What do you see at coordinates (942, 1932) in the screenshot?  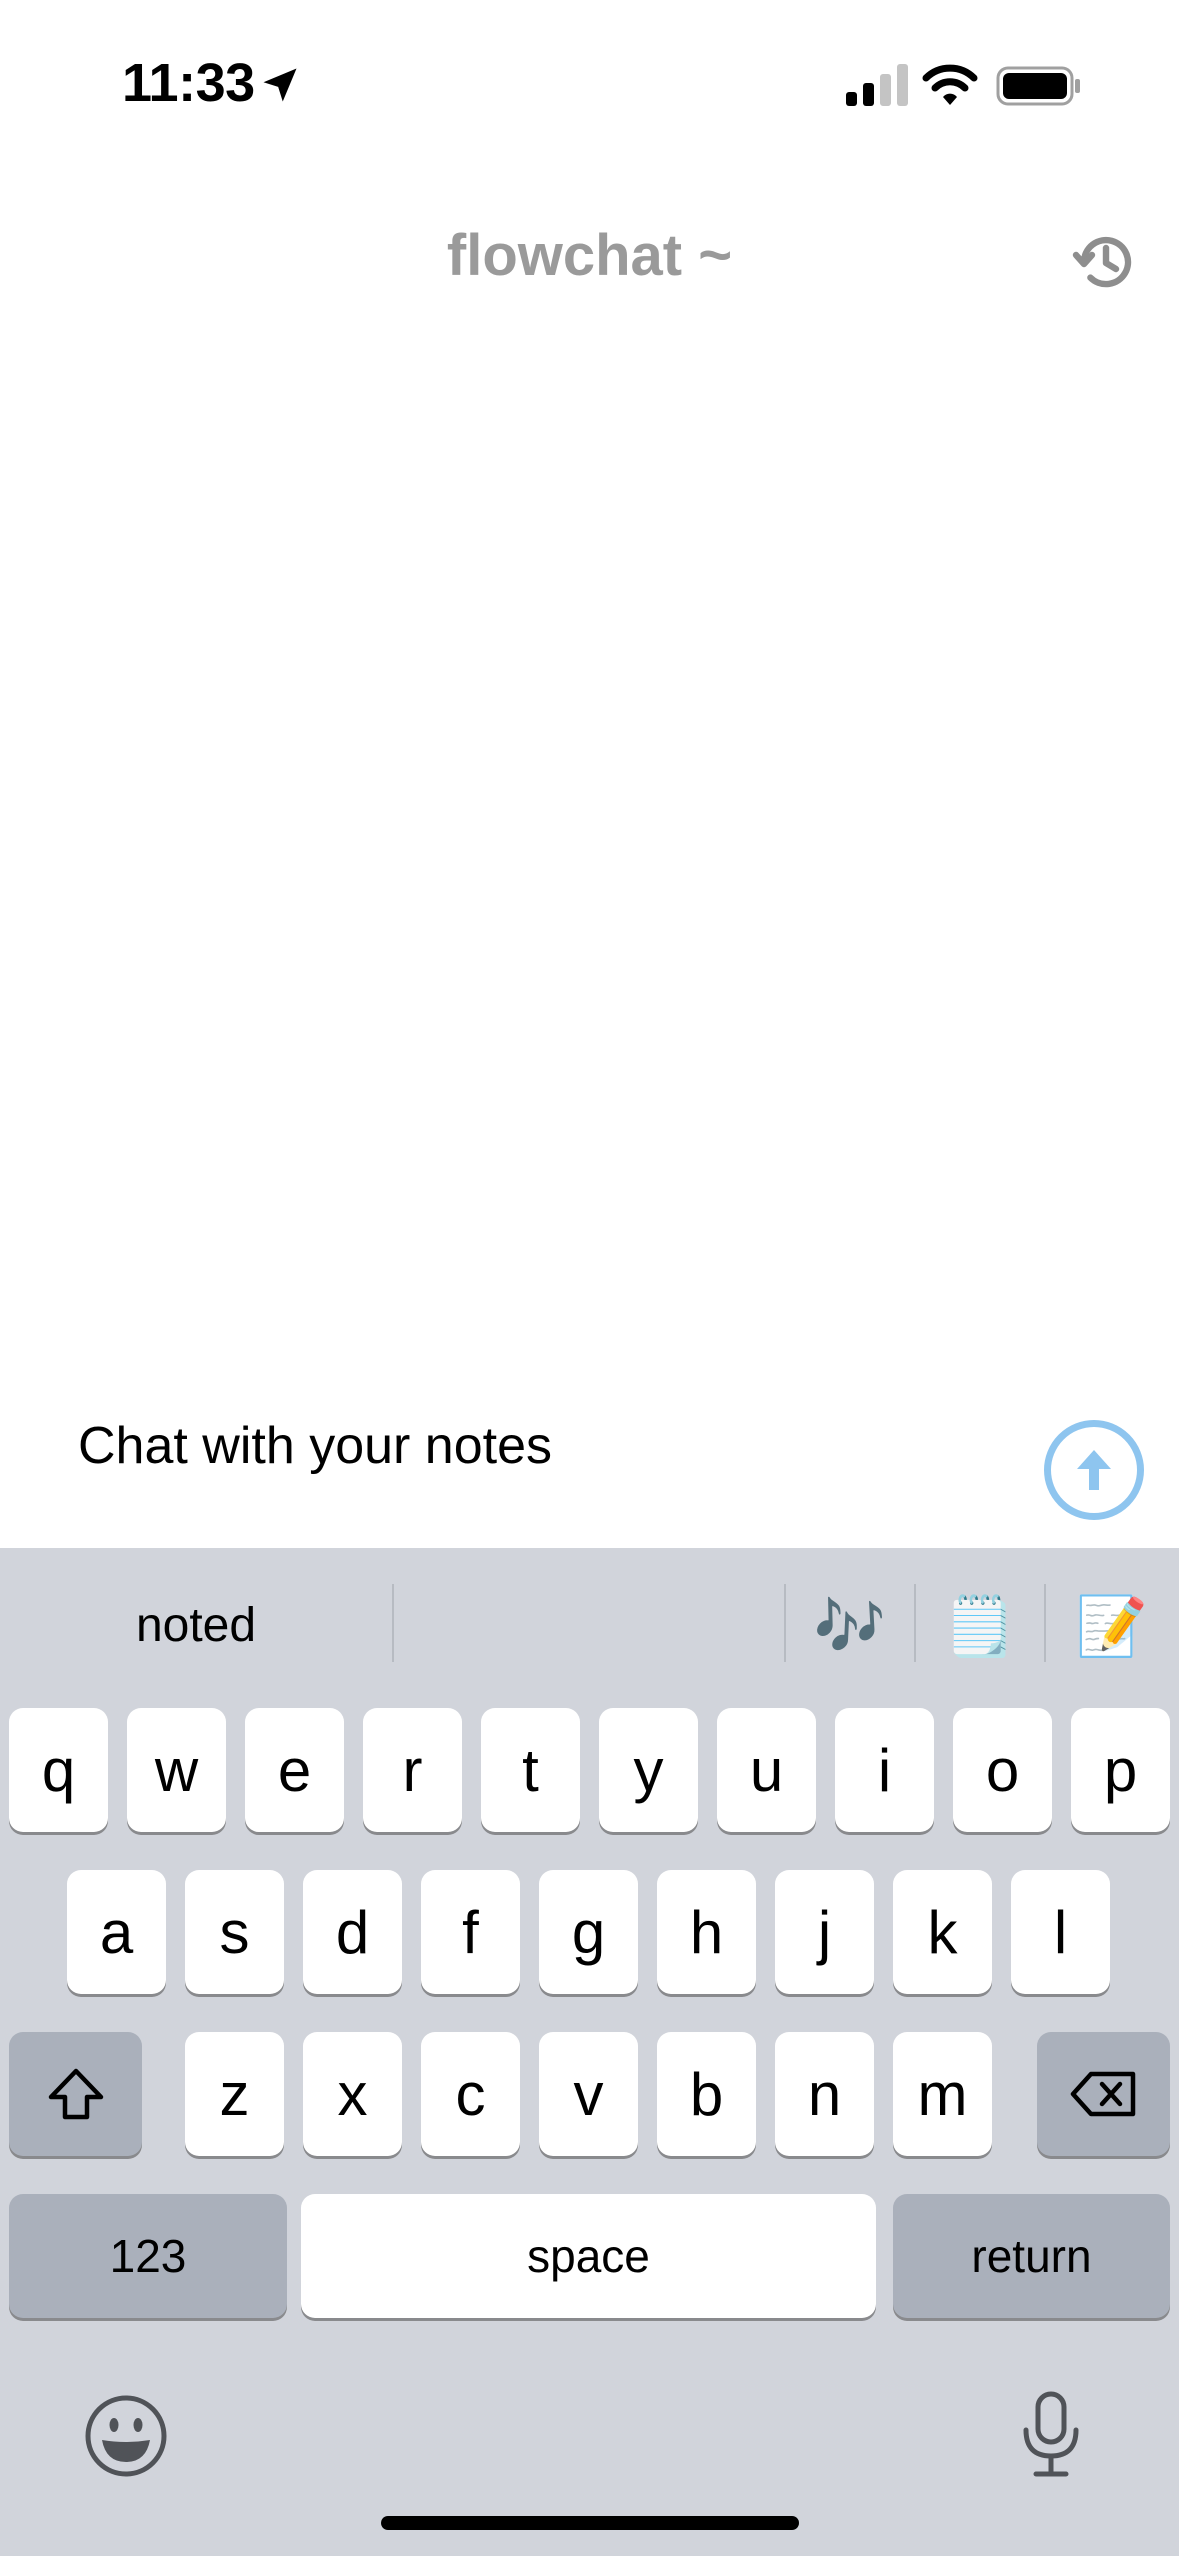 I see `key-k: k` at bounding box center [942, 1932].